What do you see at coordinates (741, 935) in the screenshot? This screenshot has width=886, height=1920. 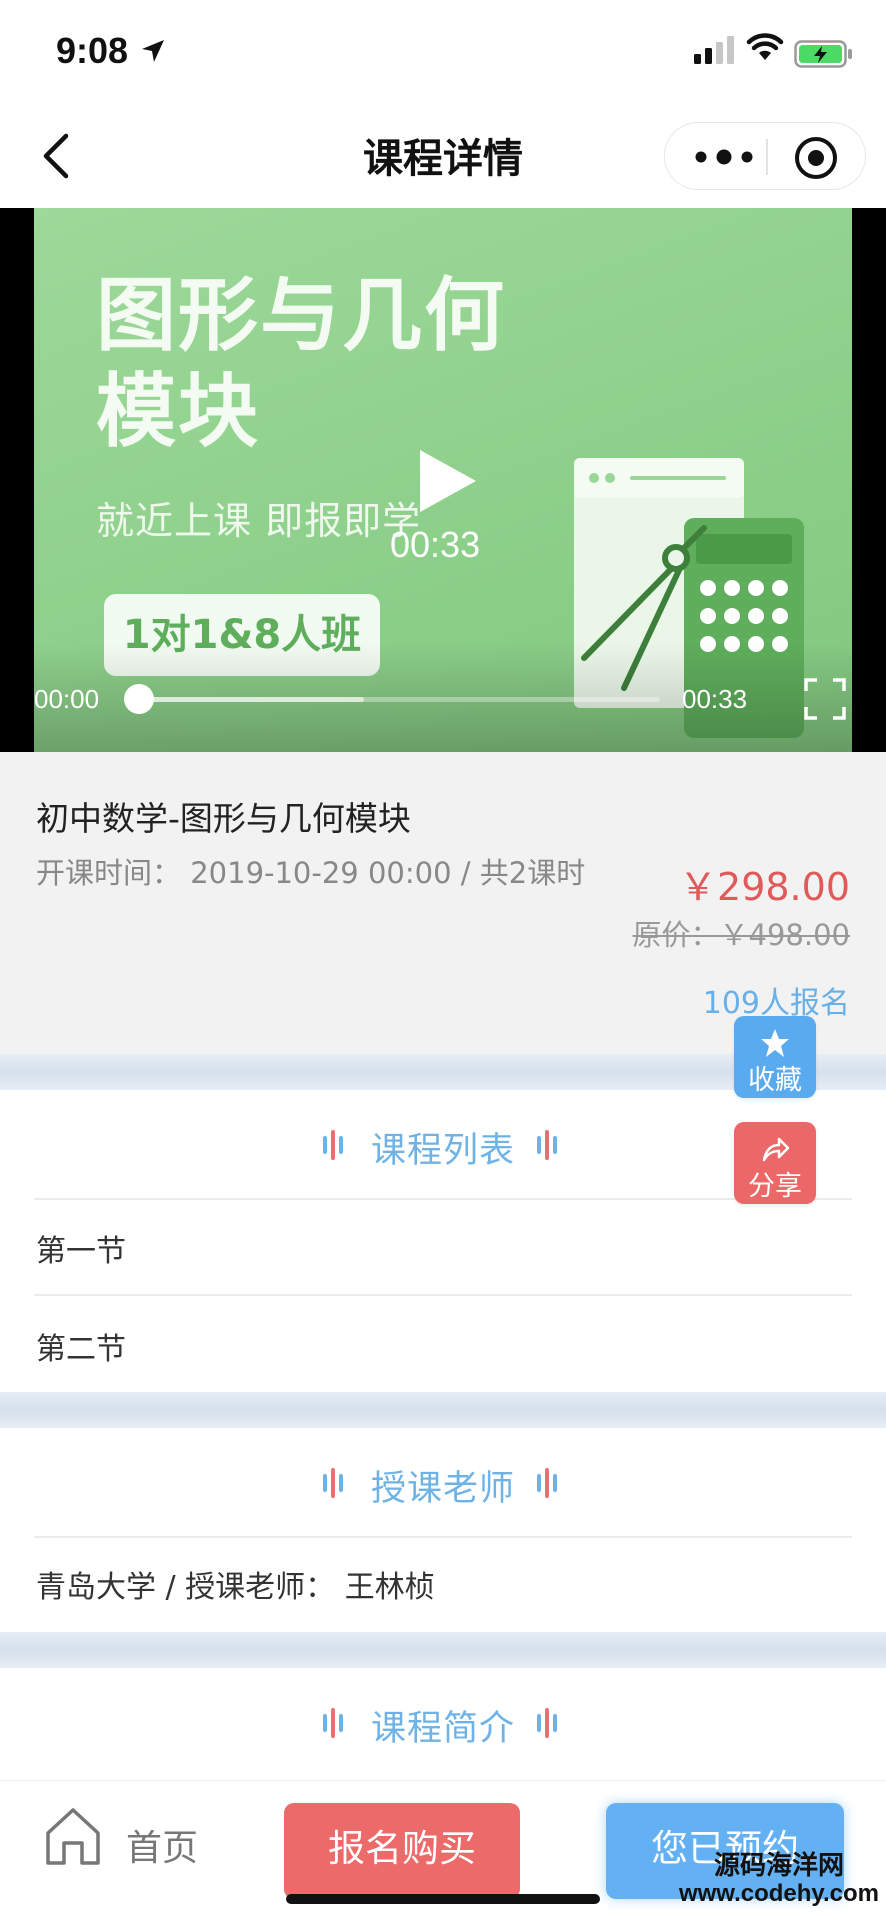 I see `original-price: 原价：￥498.00` at bounding box center [741, 935].